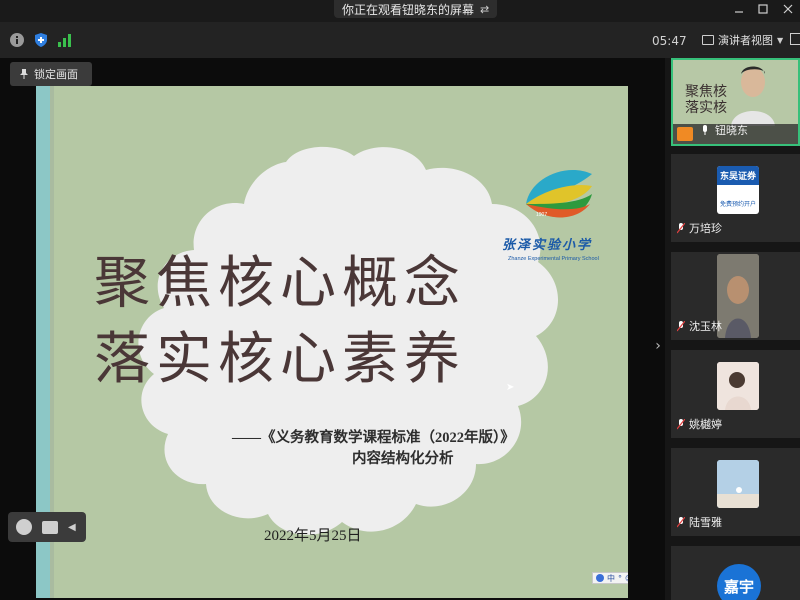  I want to click on collapse-panel-icon: ›, so click(658, 346).